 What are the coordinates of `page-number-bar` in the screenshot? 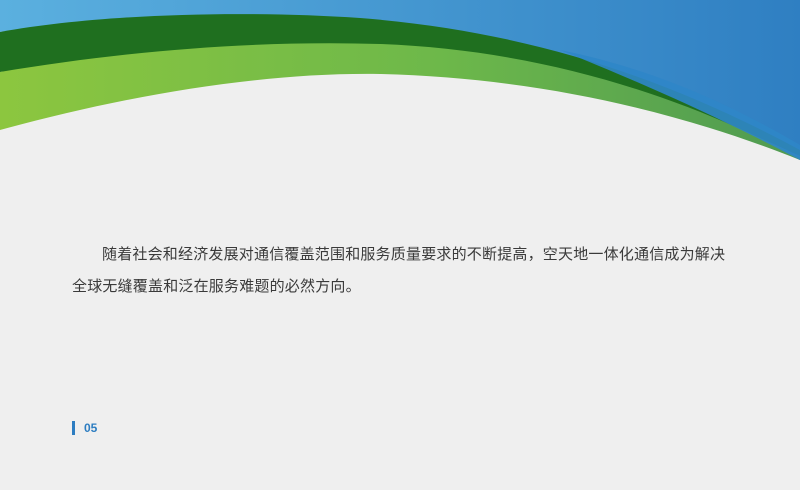 It's located at (73, 428).